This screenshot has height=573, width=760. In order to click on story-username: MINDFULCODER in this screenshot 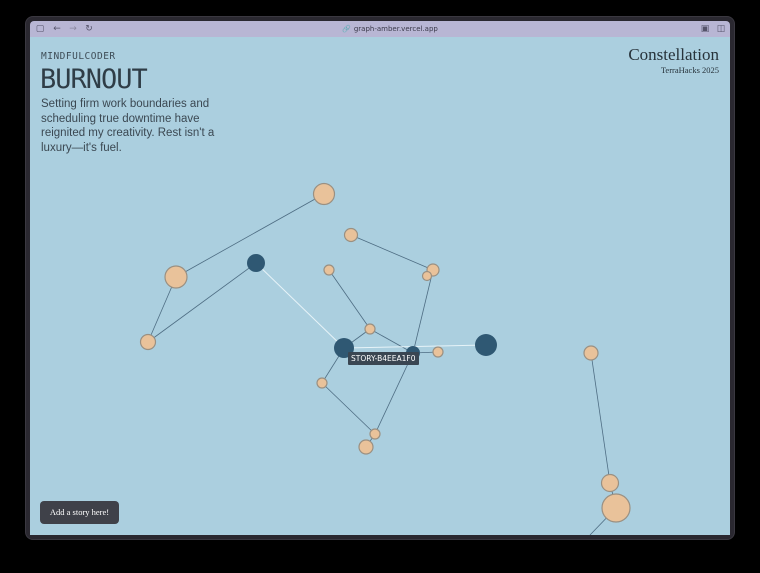, I will do `click(78, 56)`.